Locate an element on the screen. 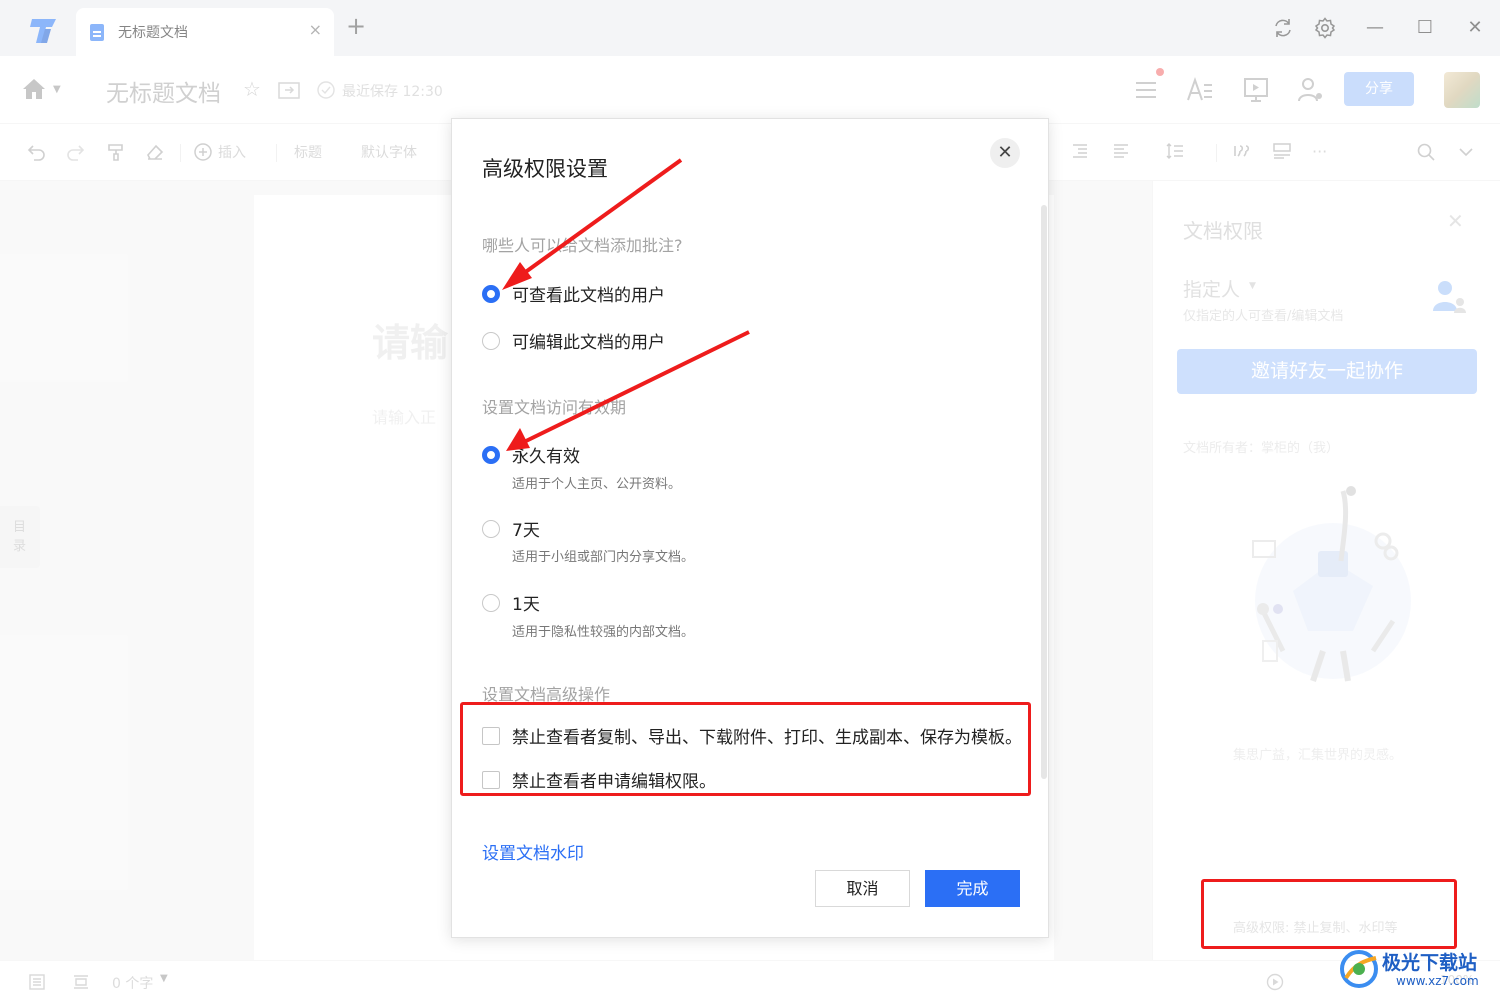 This screenshot has width=1500, height=1000. option-label: 可查看此文档的用户 is located at coordinates (588, 296).